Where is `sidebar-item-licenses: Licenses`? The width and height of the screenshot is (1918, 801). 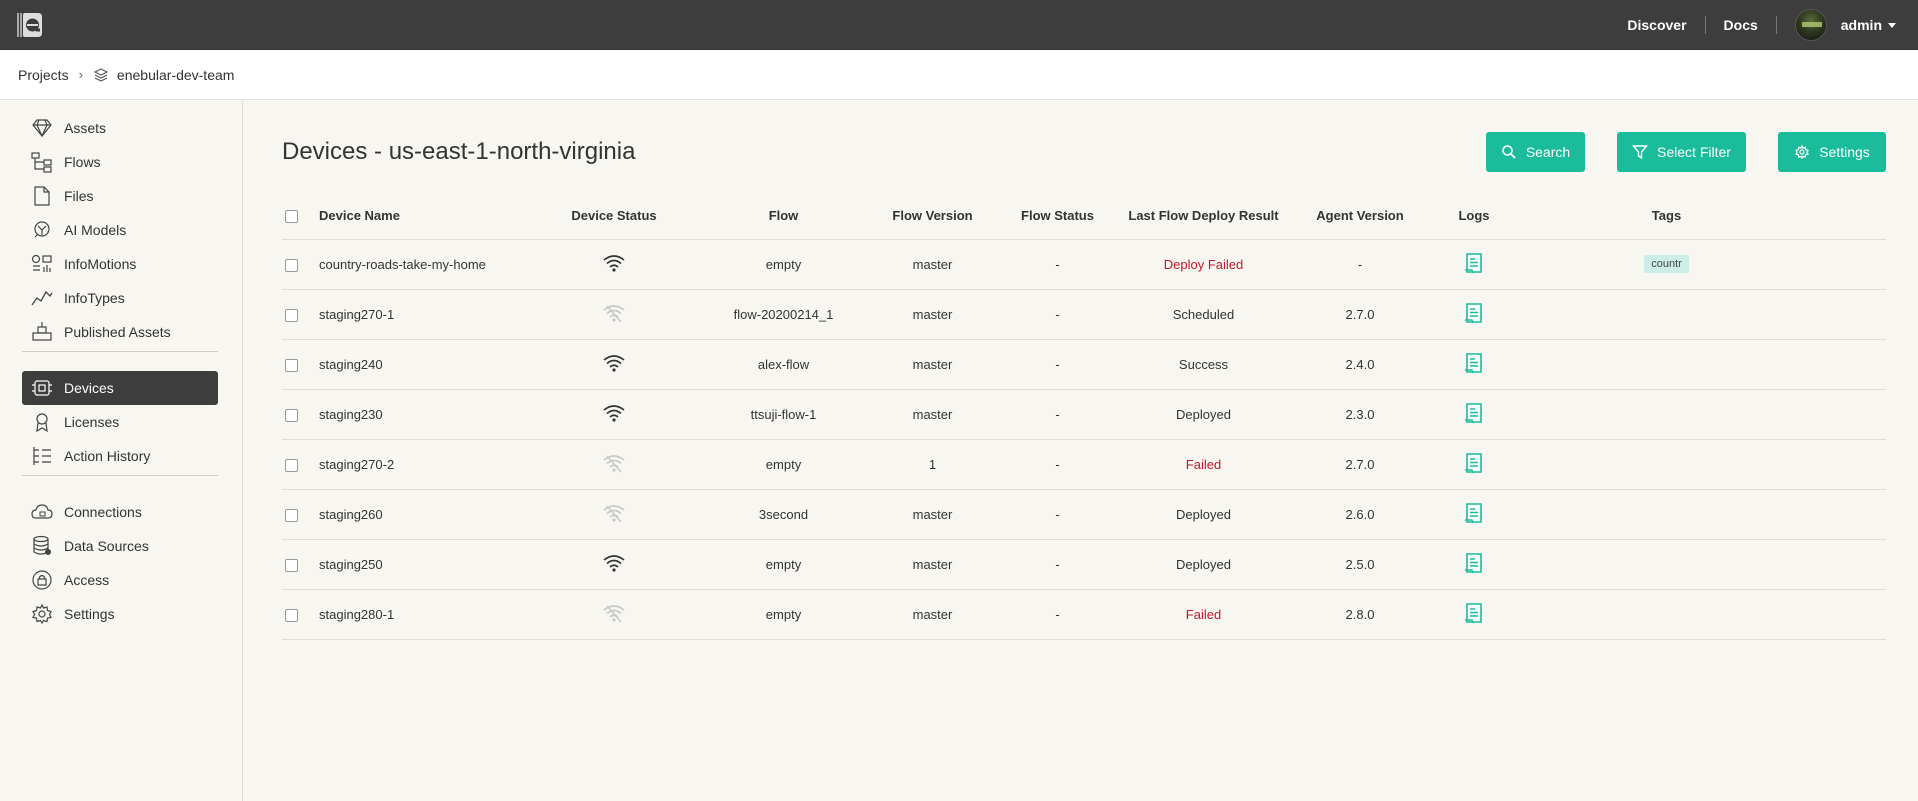
sidebar-item-licenses: Licenses is located at coordinates (120, 422).